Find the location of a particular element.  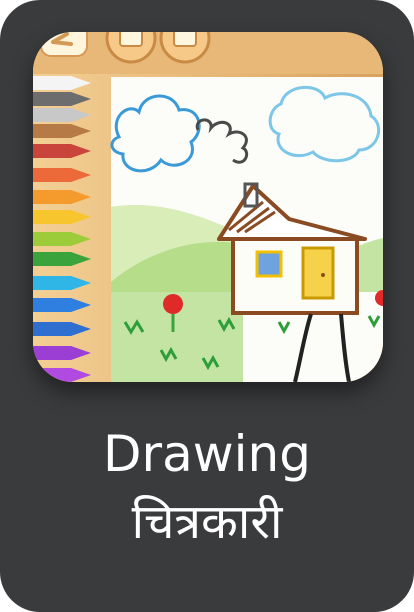

red-flower-icon is located at coordinates (173, 304).